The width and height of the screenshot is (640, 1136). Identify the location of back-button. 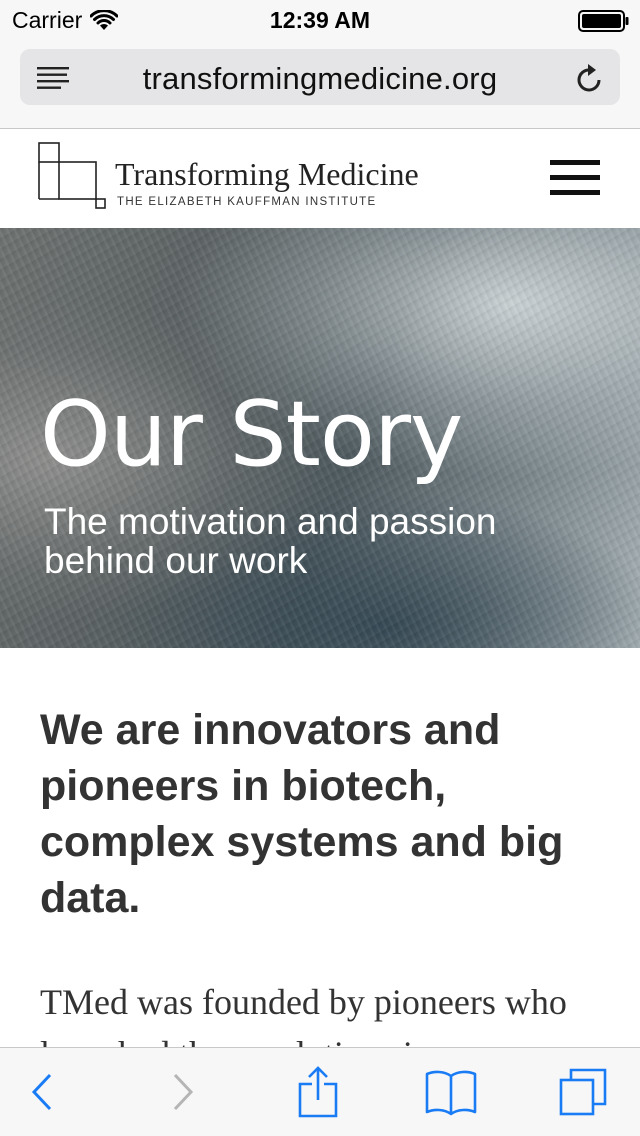
(42, 1092).